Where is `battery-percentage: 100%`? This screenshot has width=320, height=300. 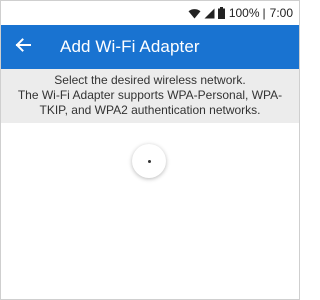 battery-percentage: 100% is located at coordinates (244, 13).